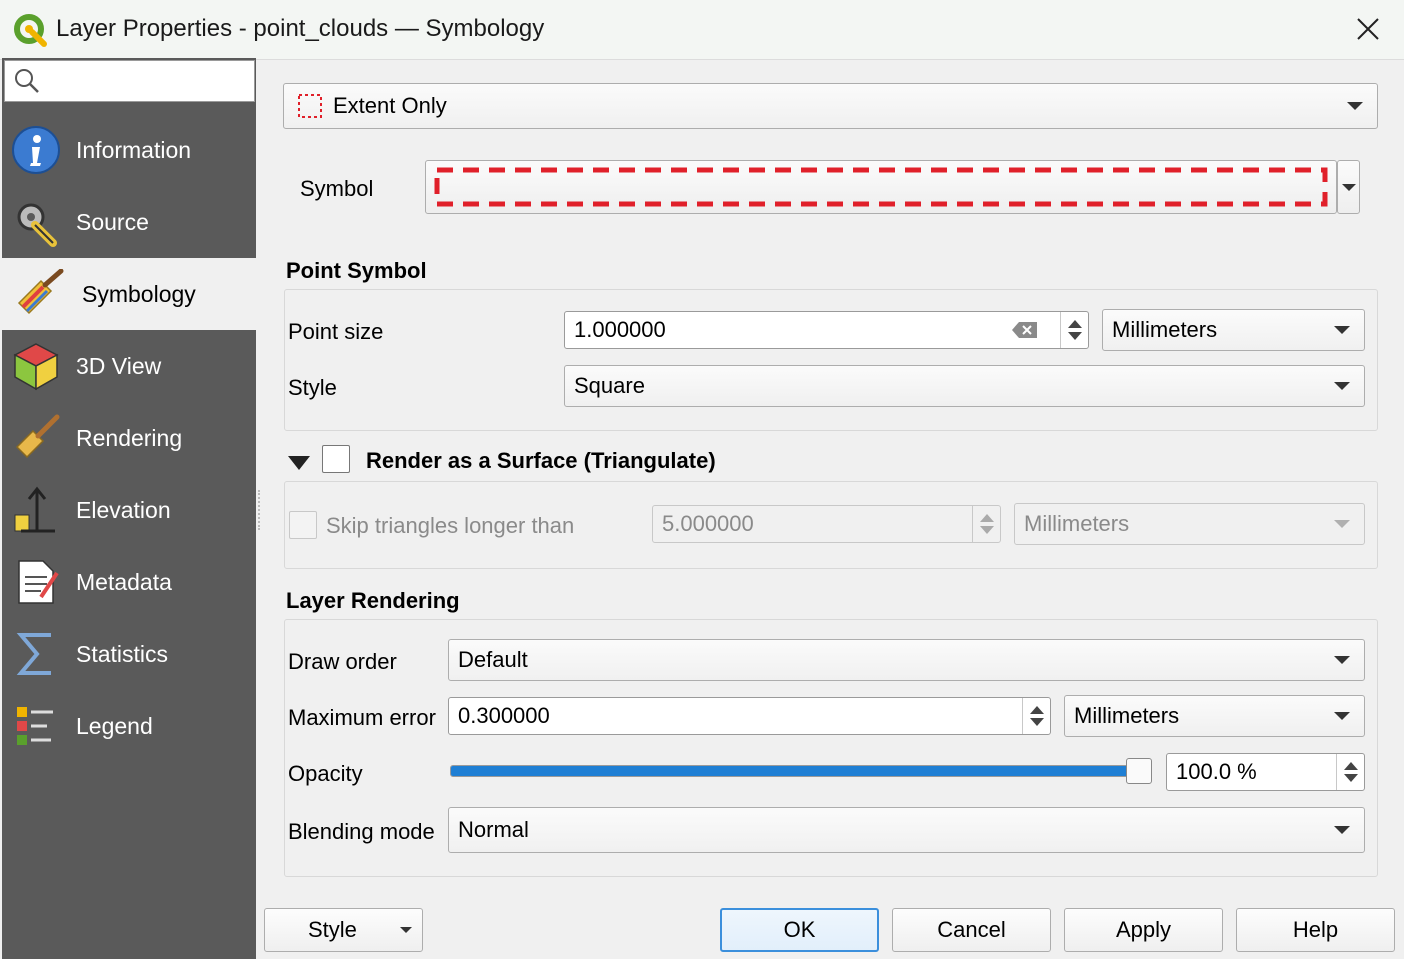  Describe the element at coordinates (361, 831) in the screenshot. I see `blending-mode-label: Blending mode` at that location.